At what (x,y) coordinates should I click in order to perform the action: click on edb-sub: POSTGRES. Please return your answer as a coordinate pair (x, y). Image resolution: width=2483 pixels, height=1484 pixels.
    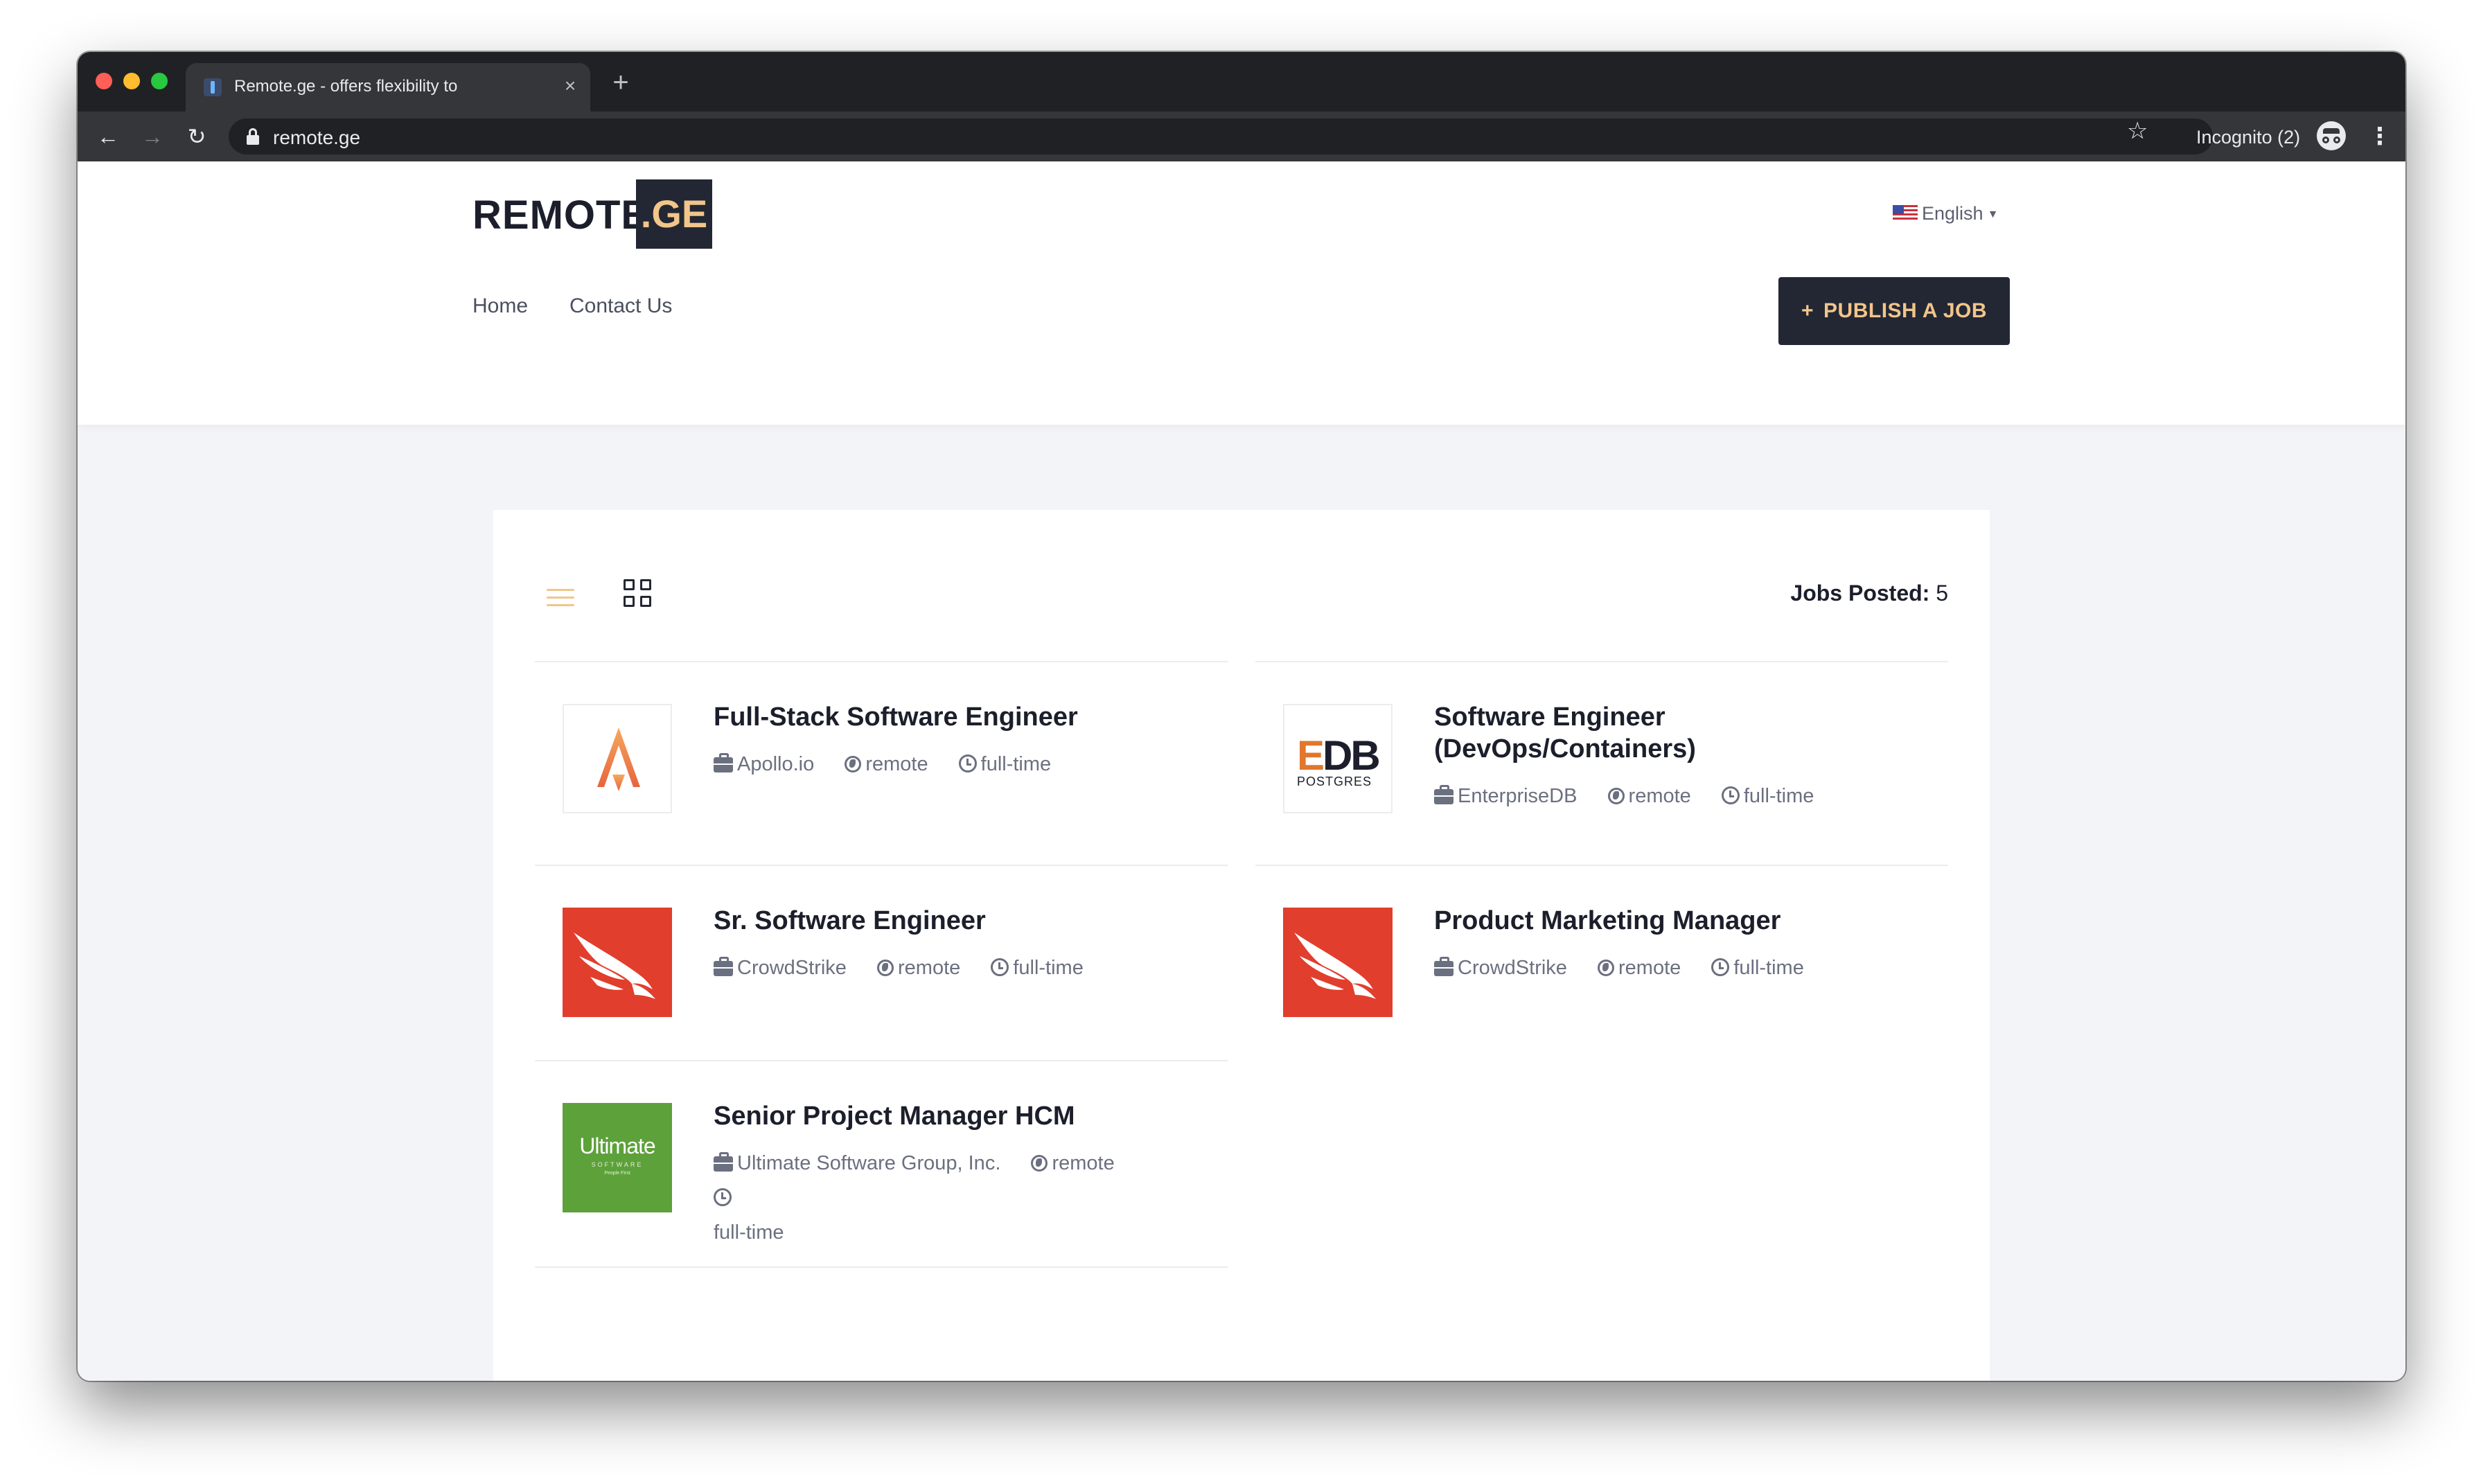
    Looking at the image, I should click on (1334, 781).